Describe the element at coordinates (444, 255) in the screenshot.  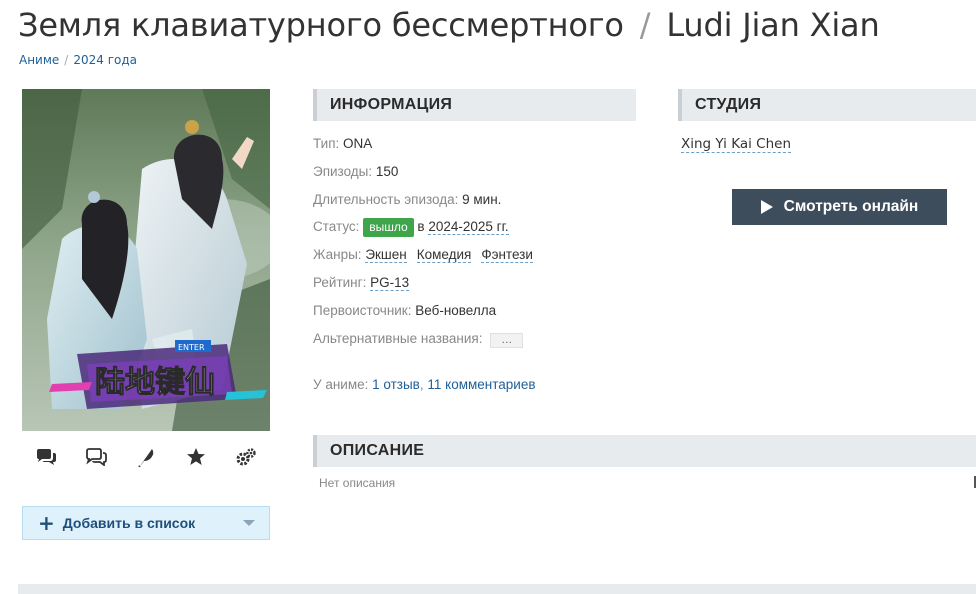
I see `genre-link-comedy: Комедия` at that location.